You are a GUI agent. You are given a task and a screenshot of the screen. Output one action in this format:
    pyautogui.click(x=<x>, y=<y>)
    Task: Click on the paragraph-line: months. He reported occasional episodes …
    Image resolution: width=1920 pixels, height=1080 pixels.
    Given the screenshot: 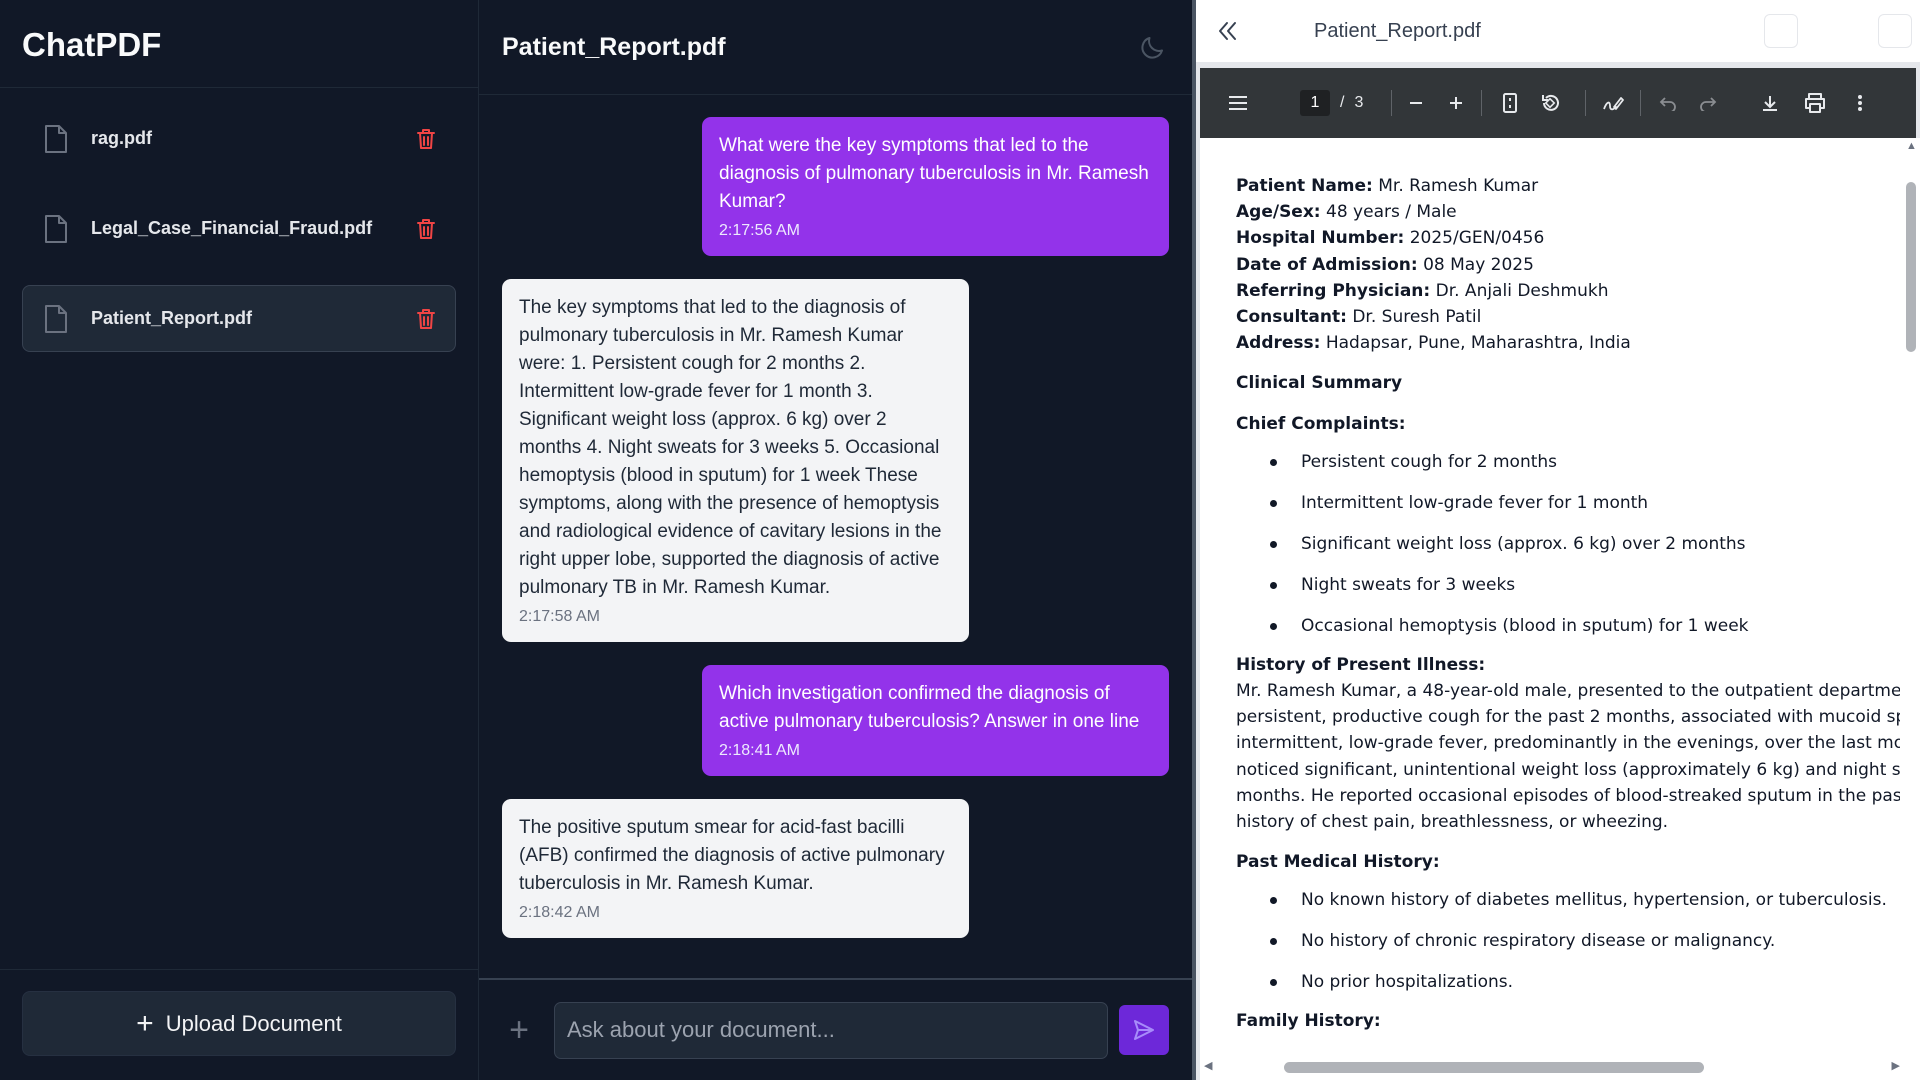 What is the action you would take?
    pyautogui.click(x=1578, y=795)
    